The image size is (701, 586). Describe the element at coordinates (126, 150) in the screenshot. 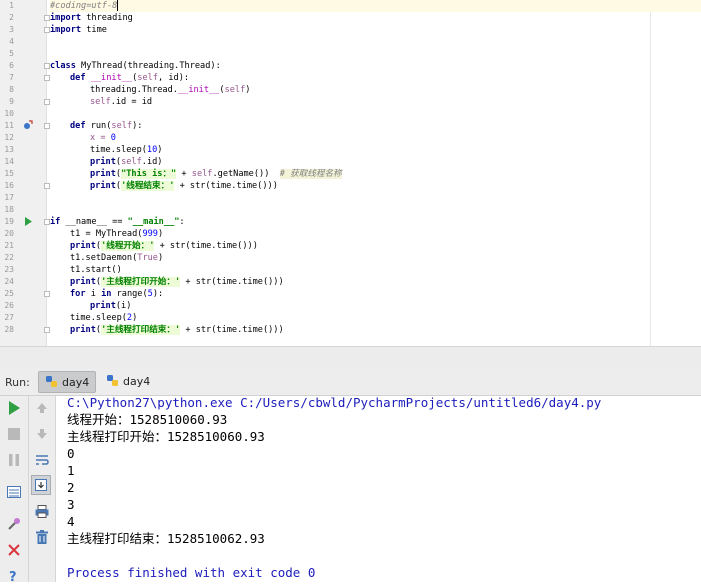

I see `code-line: time.sleep(10)` at that location.